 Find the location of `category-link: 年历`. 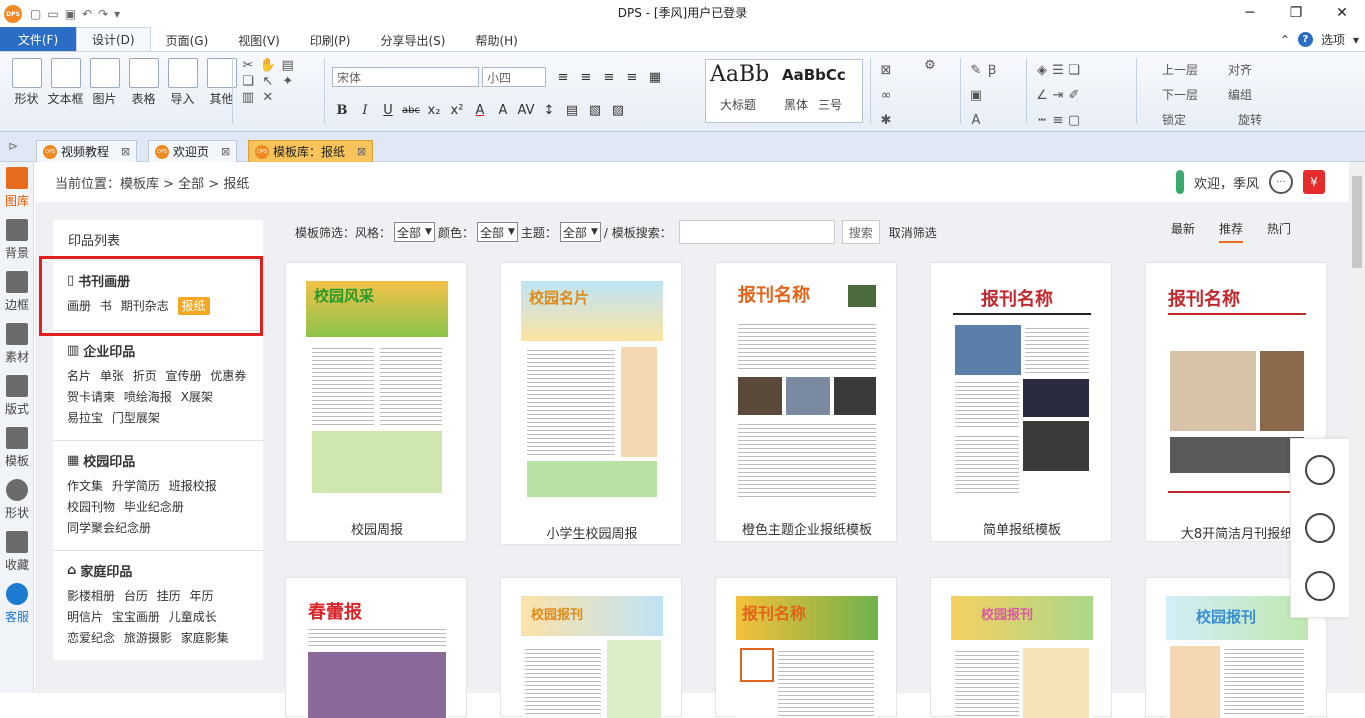

category-link: 年历 is located at coordinates (202, 596).